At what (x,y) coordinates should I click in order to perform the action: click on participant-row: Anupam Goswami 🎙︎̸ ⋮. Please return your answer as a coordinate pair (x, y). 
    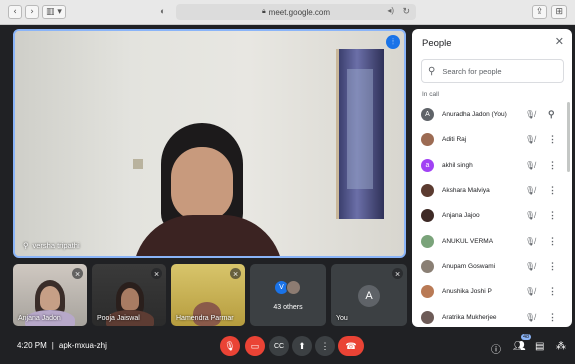
    Looking at the image, I should click on (492, 266).